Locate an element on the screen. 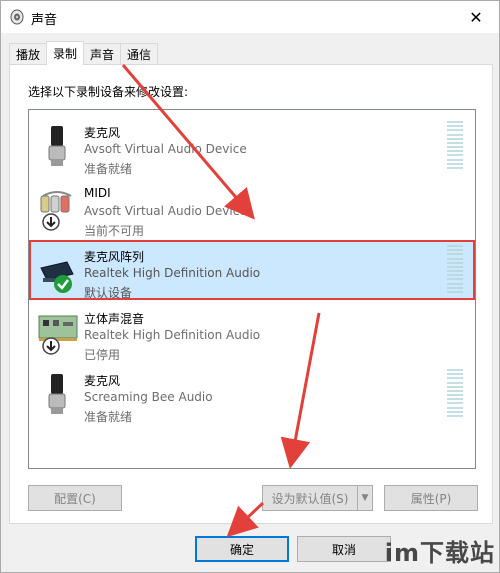 The image size is (500, 573). properties-button: 属性(P) is located at coordinates (431, 498).